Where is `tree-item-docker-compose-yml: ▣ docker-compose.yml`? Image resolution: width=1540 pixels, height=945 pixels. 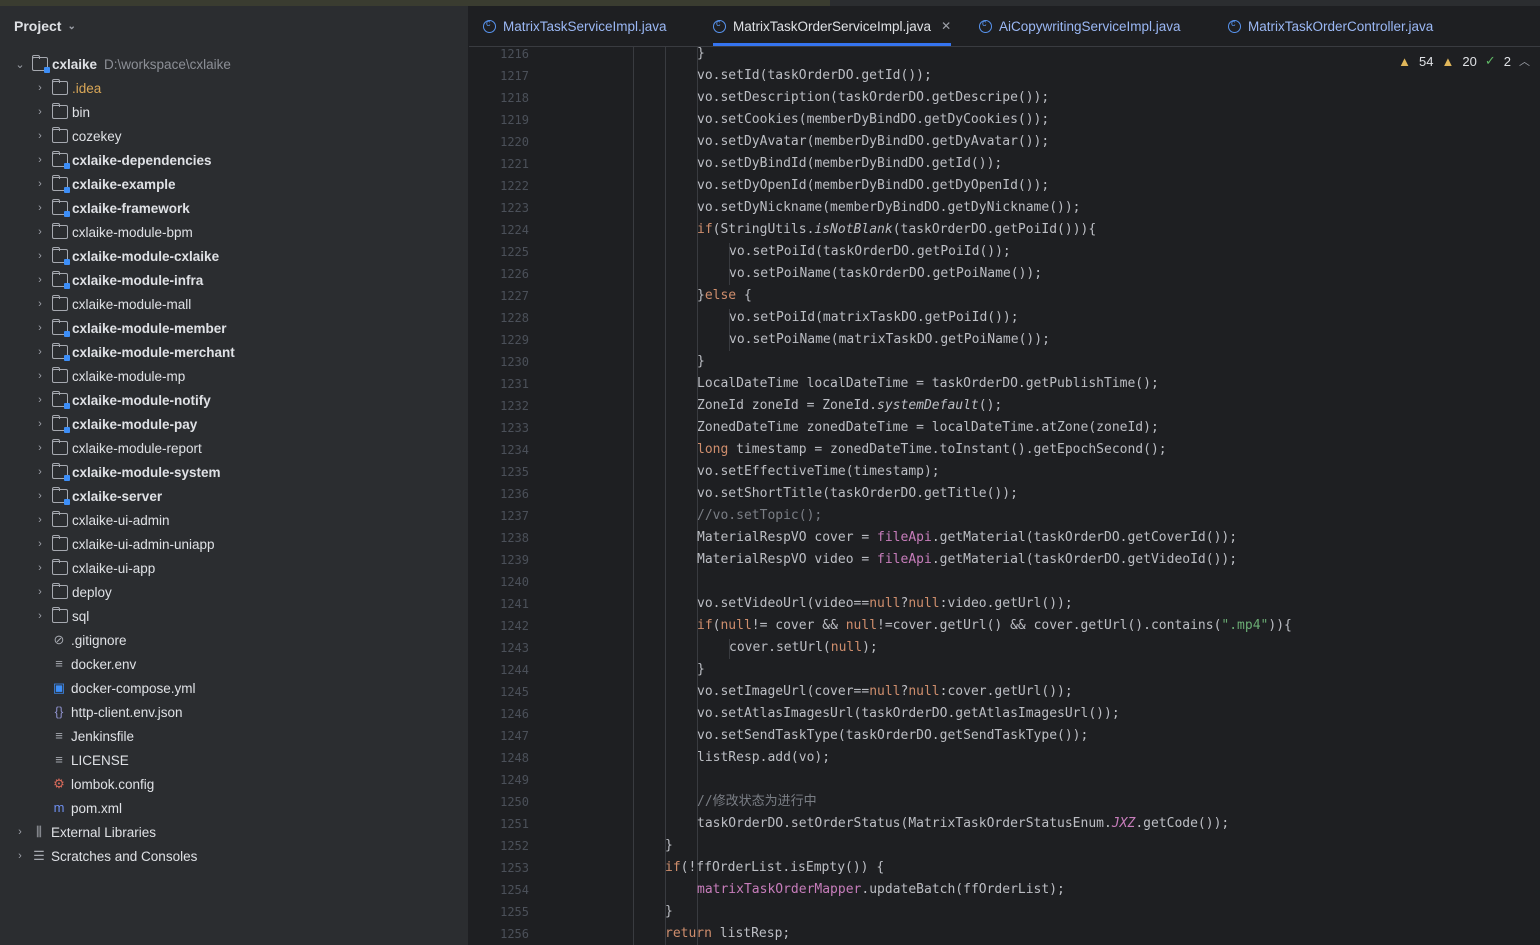 tree-item-docker-compose-yml: ▣ docker-compose.yml is located at coordinates (251, 688).